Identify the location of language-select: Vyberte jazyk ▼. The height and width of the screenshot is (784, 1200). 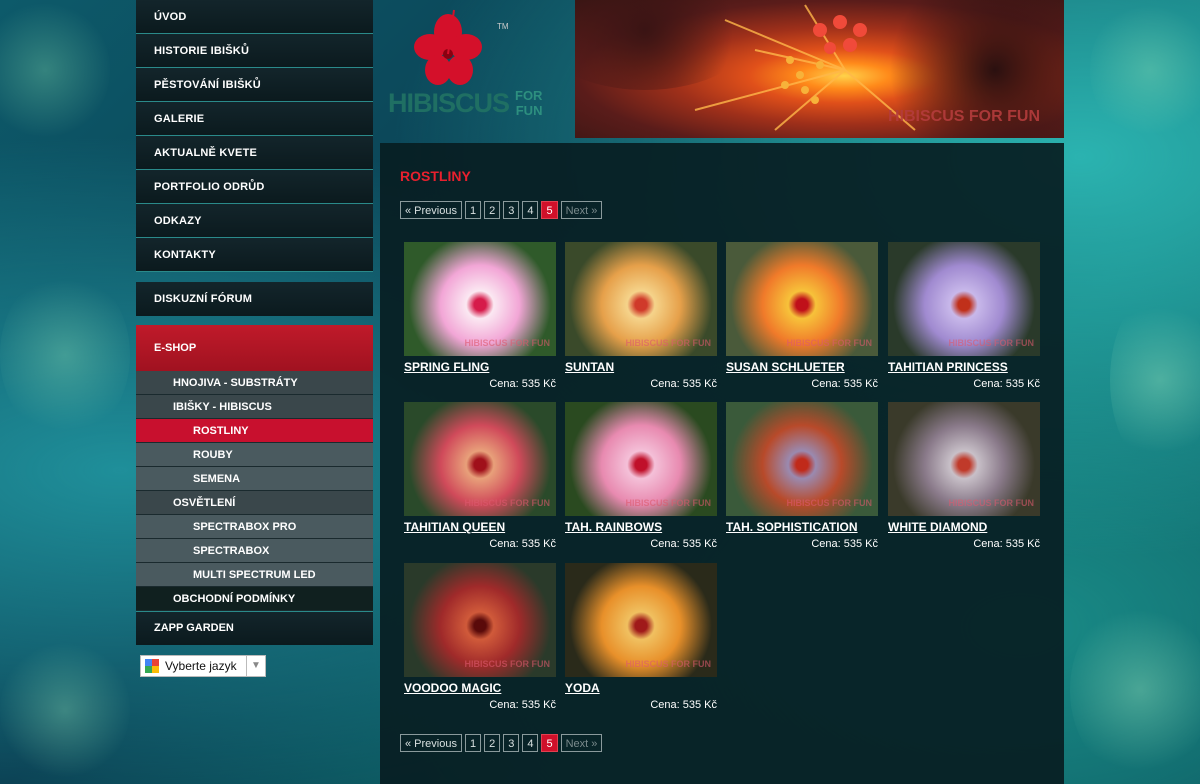
(203, 666).